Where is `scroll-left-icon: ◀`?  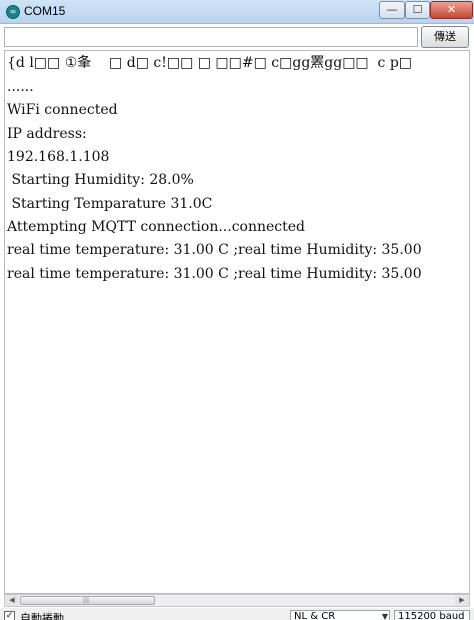 scroll-left-icon: ◀ is located at coordinates (12, 600).